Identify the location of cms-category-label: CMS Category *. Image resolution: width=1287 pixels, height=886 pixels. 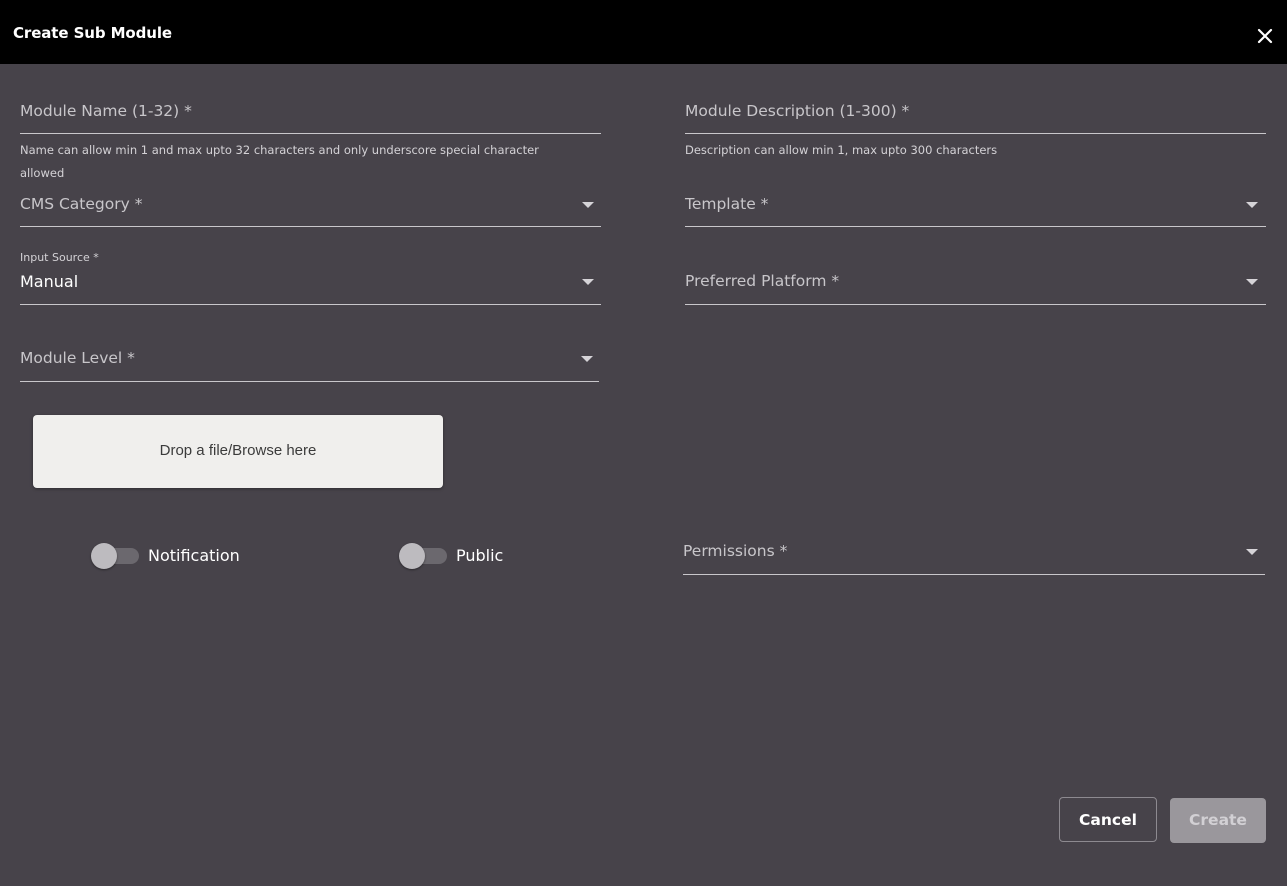
(81, 204).